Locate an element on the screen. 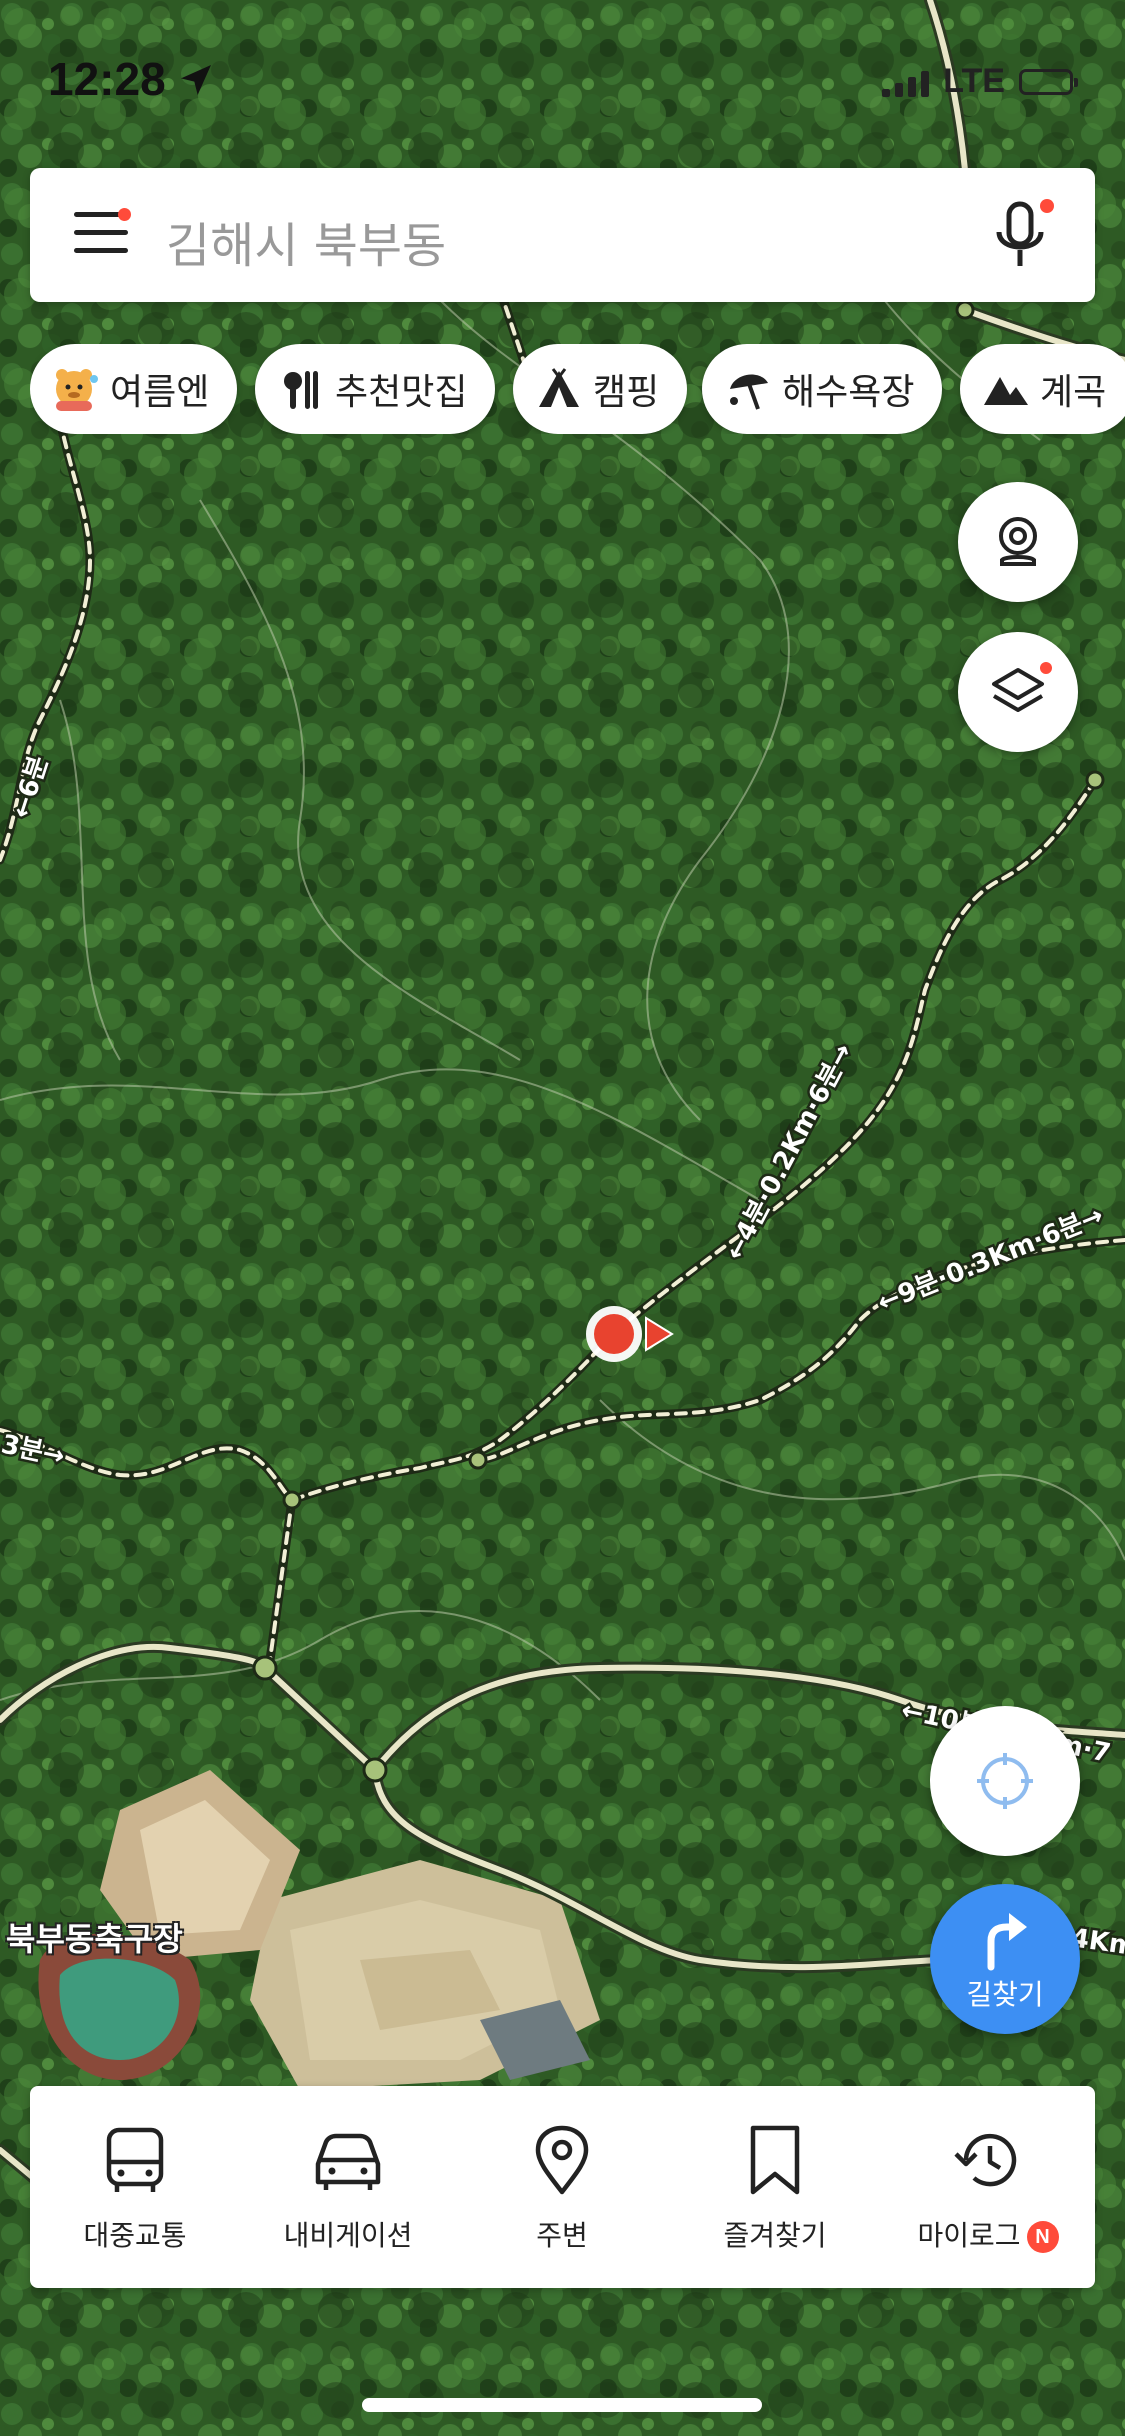  nav-navigation: 내비게이션 is located at coordinates (348, 2187).